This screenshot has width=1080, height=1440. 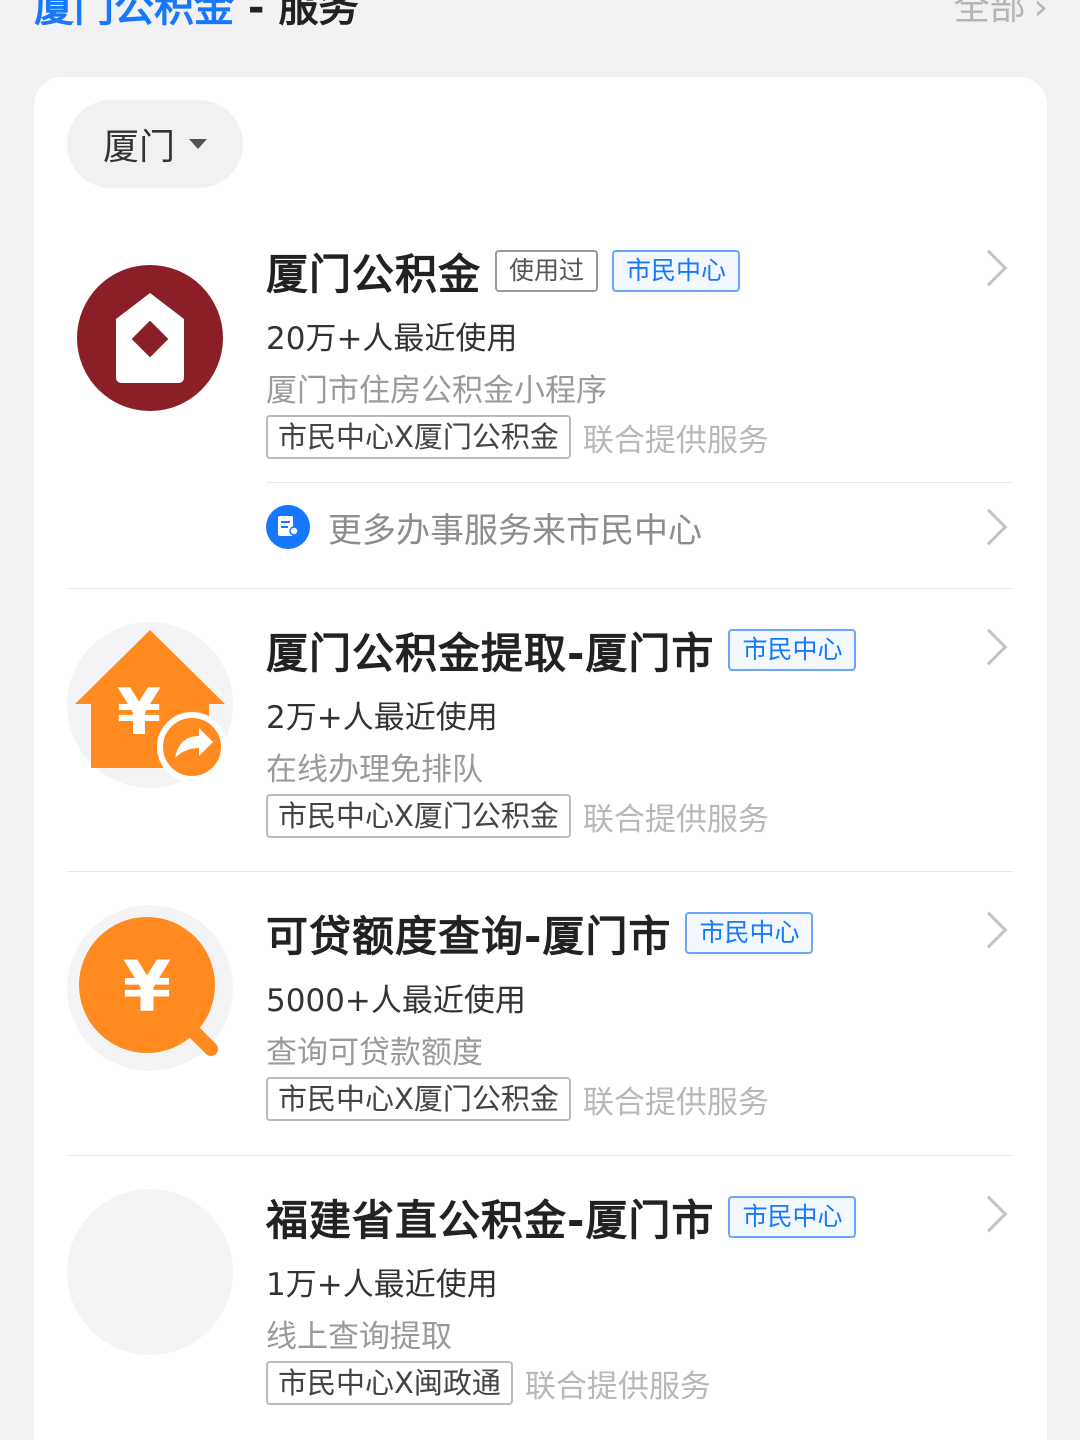 I want to click on chevron-right-icon: ›, so click(x=1040, y=14).